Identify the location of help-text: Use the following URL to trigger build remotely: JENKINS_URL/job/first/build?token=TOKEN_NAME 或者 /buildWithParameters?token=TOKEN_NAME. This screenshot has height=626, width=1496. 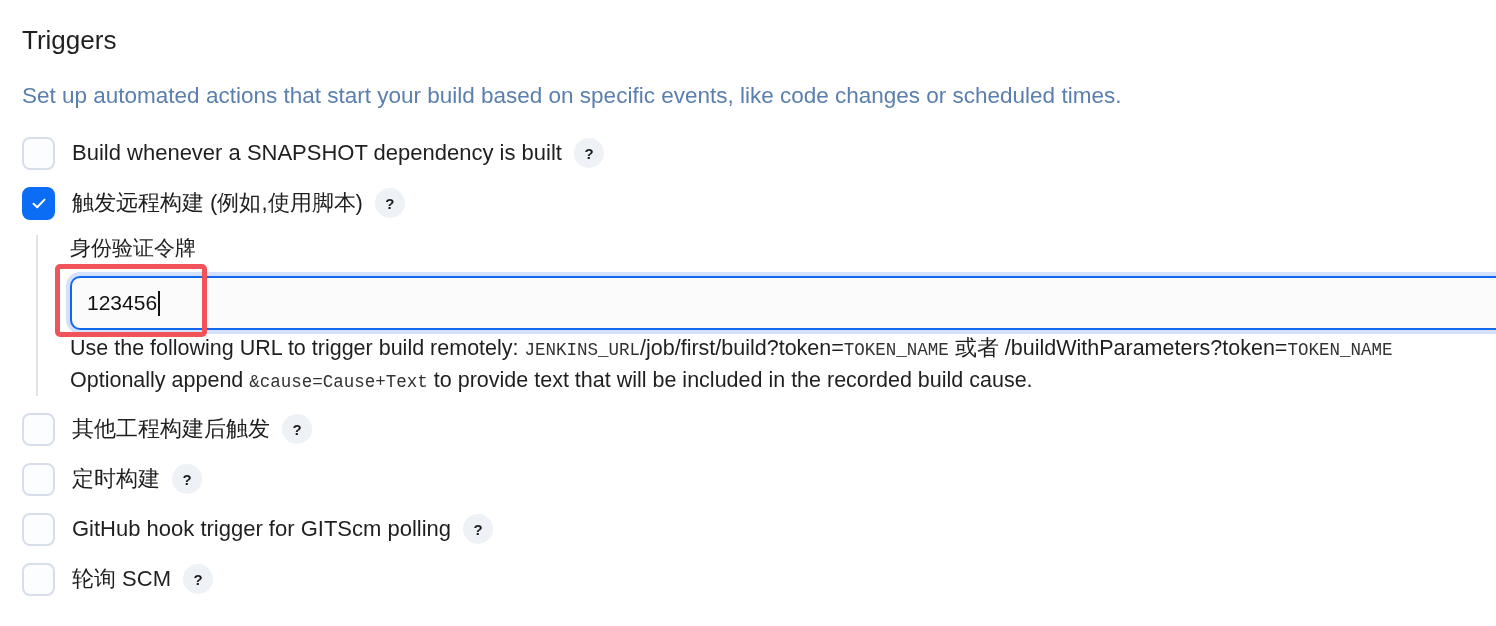
(732, 348).